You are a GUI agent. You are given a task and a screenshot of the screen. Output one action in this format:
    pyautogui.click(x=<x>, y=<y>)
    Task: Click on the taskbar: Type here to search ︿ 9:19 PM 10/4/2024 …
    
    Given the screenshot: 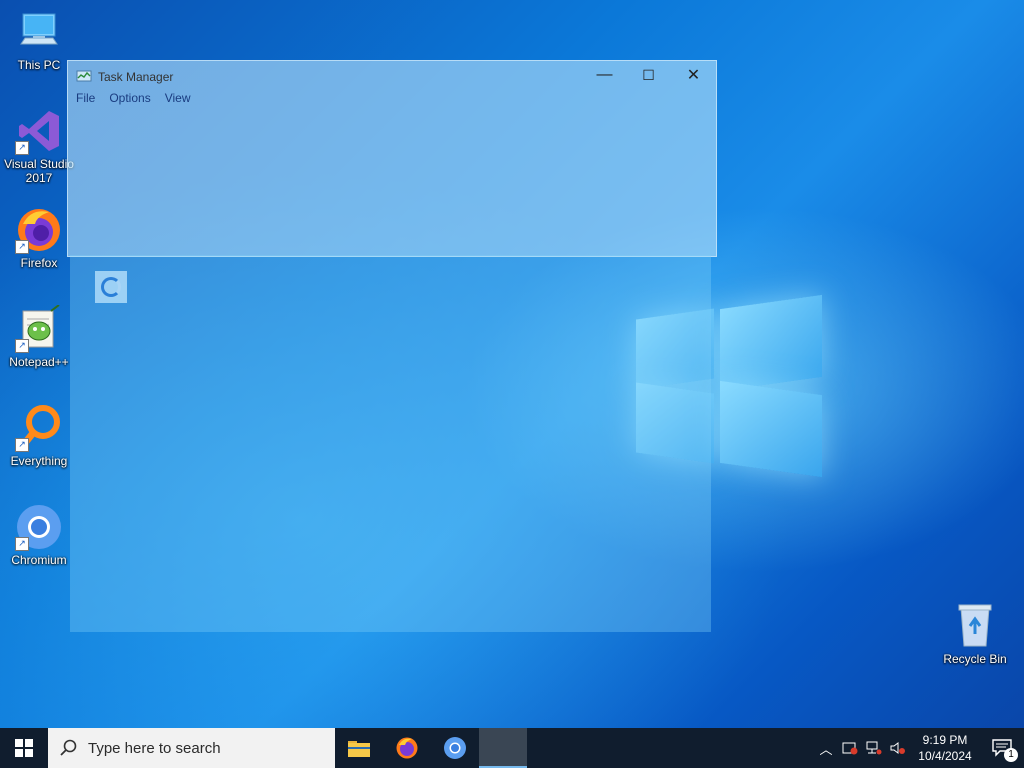 What is the action you would take?
    pyautogui.click(x=512, y=748)
    